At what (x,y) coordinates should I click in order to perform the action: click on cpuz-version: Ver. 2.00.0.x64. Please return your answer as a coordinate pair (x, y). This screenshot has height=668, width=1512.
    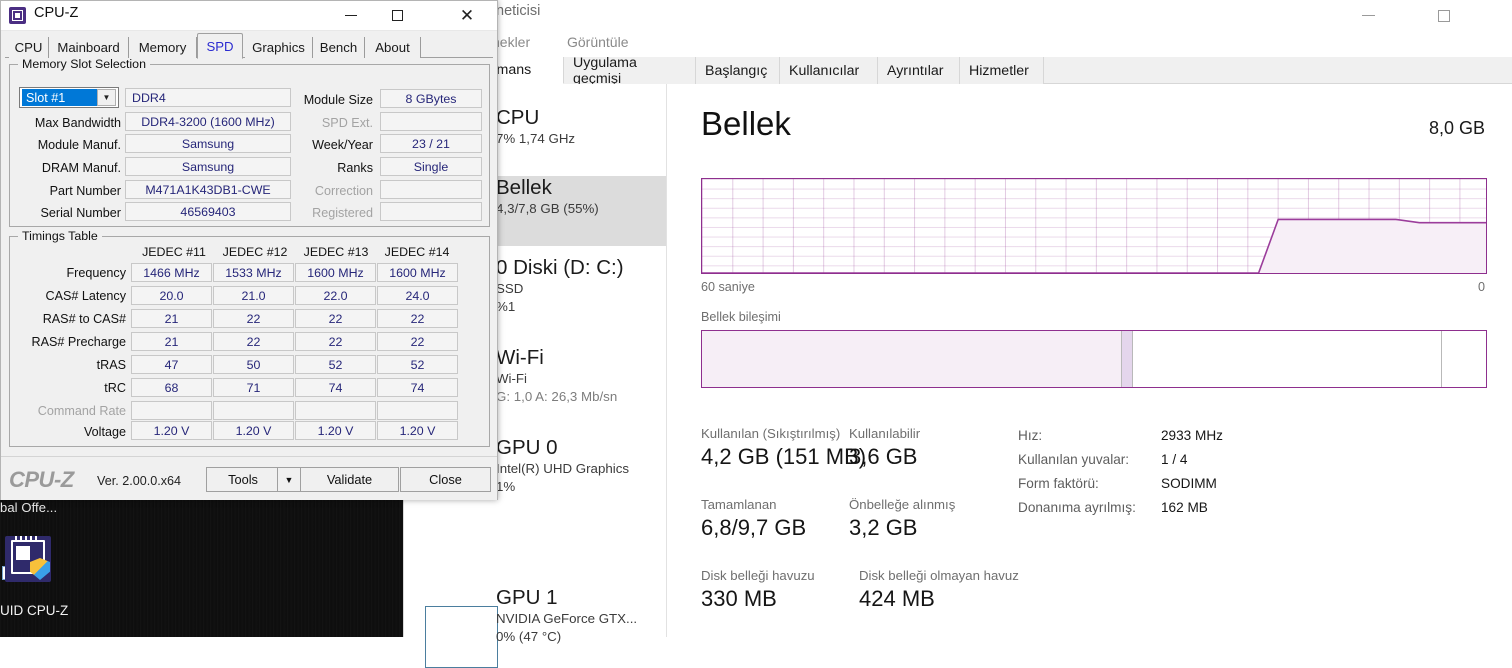
    Looking at the image, I should click on (139, 481).